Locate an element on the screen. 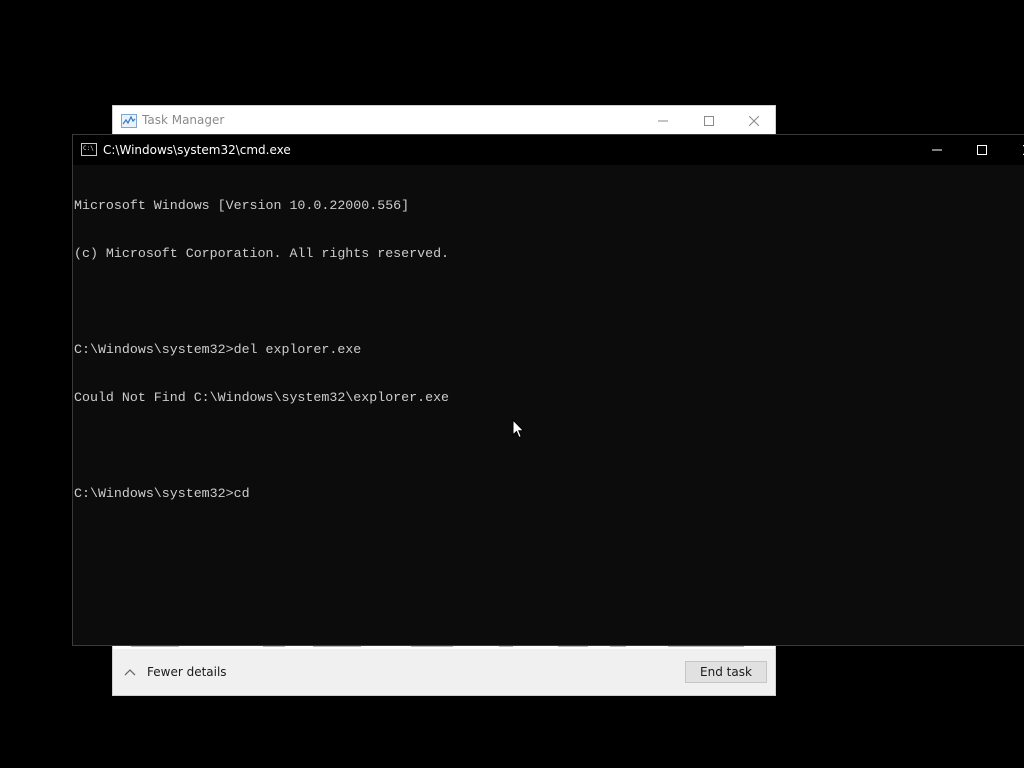 Image resolution: width=1024 pixels, height=768 pixels. task-manager-close-button is located at coordinates (754, 120).